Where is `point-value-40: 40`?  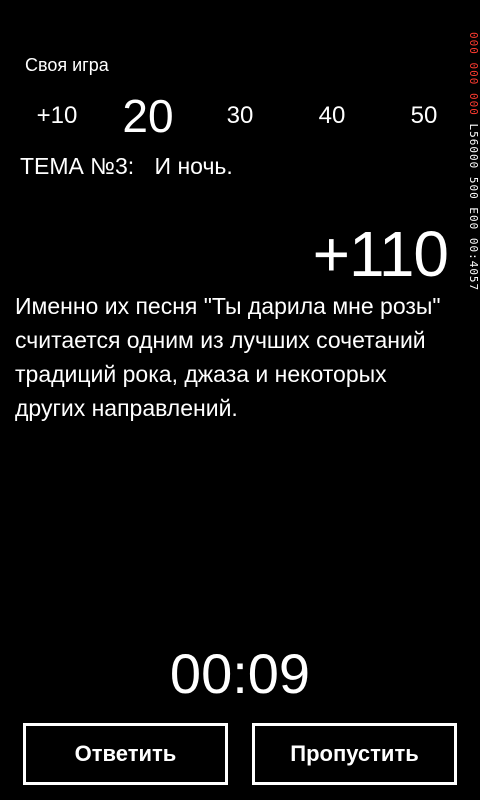
point-value-40: 40 is located at coordinates (332, 115).